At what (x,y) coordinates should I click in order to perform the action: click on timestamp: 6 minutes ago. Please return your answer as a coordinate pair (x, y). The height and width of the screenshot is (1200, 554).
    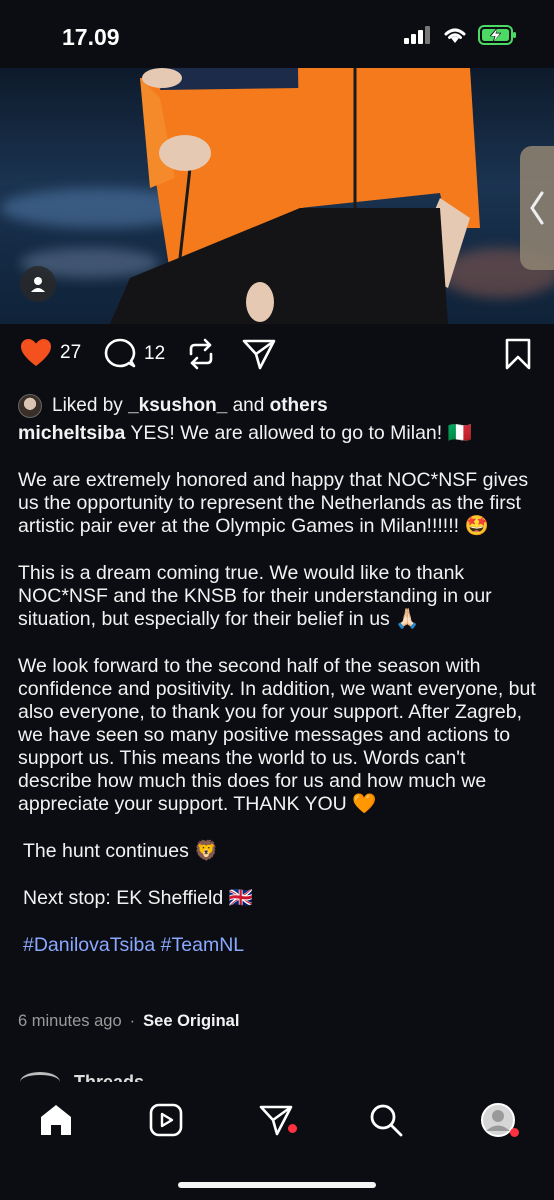
    Looking at the image, I should click on (70, 1021).